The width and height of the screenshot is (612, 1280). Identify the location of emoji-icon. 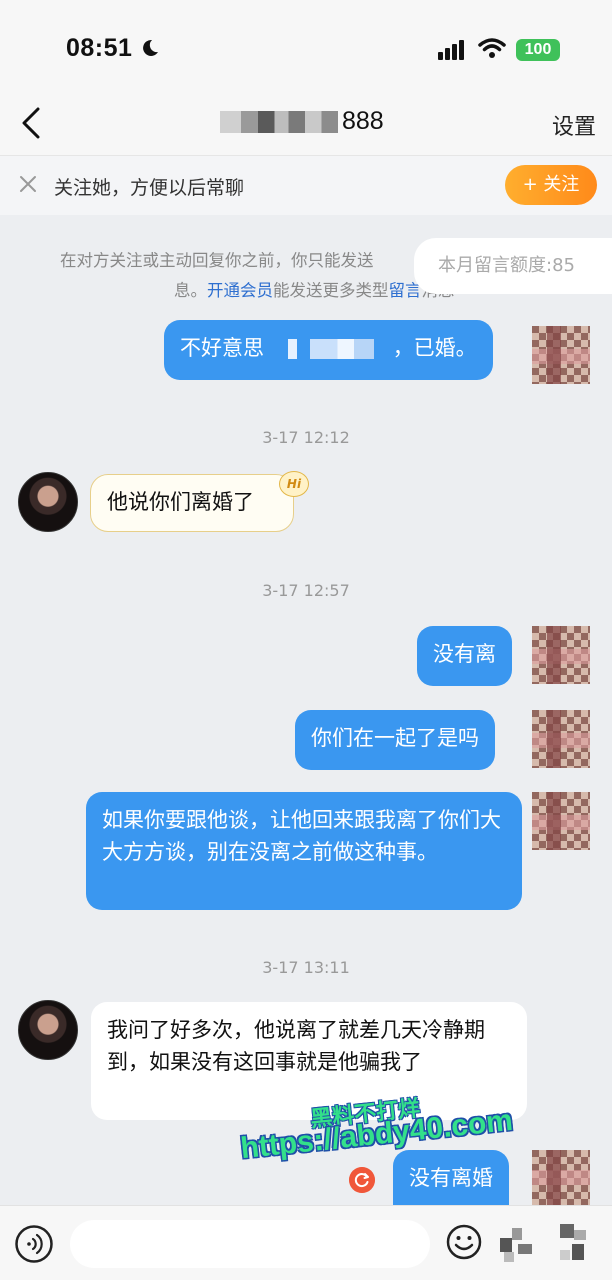
(464, 1242).